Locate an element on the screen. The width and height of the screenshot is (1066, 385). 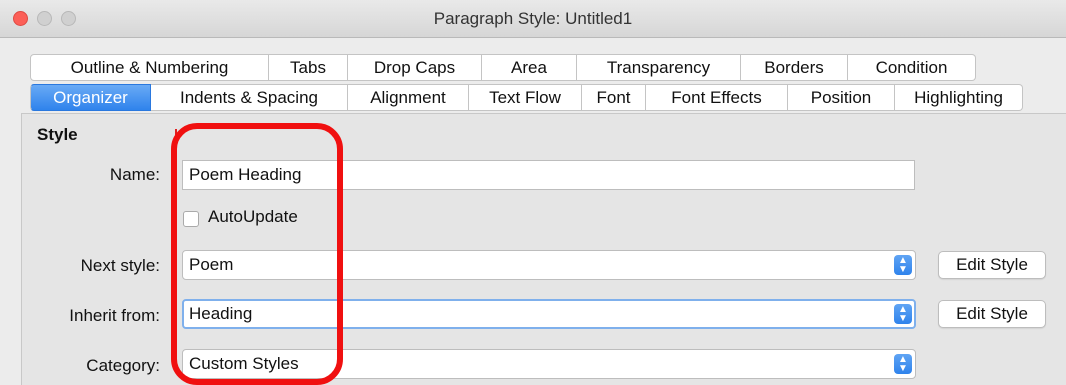
tab-transparency: Transparency is located at coordinates (659, 67).